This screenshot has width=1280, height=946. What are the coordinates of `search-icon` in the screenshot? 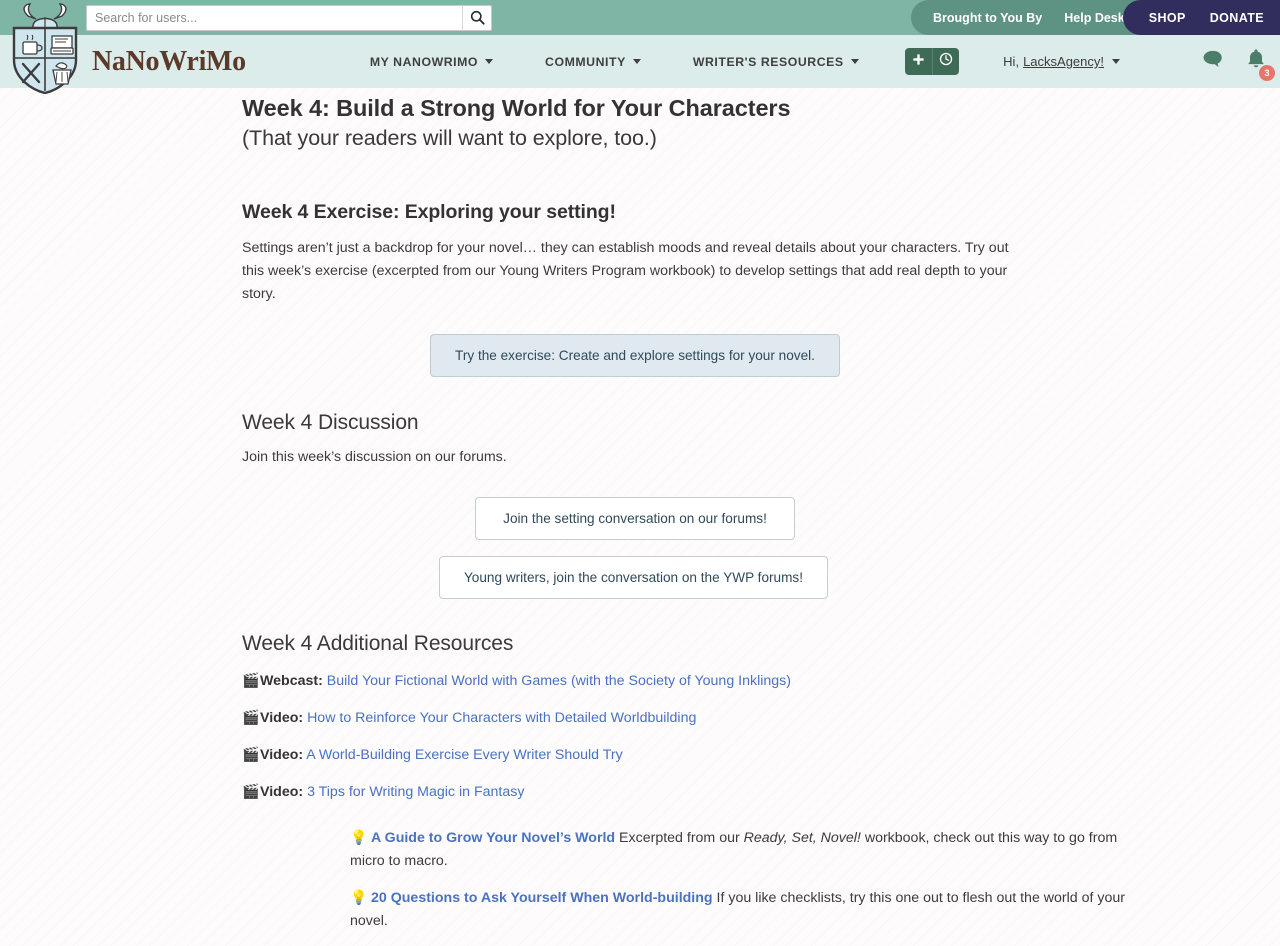 It's located at (477, 17).